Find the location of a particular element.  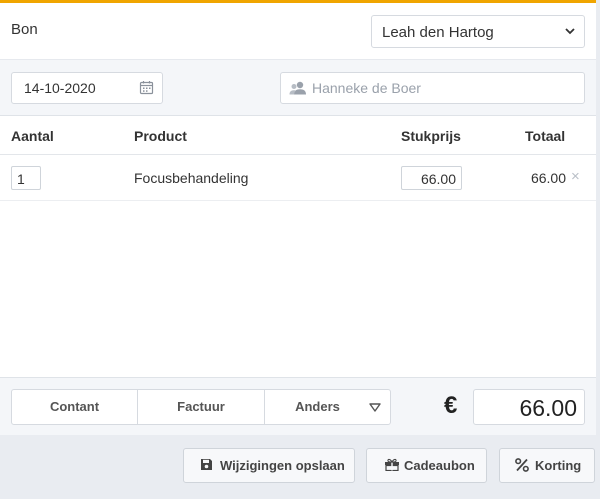

pay-invoice-button: Factuur is located at coordinates (201, 407).